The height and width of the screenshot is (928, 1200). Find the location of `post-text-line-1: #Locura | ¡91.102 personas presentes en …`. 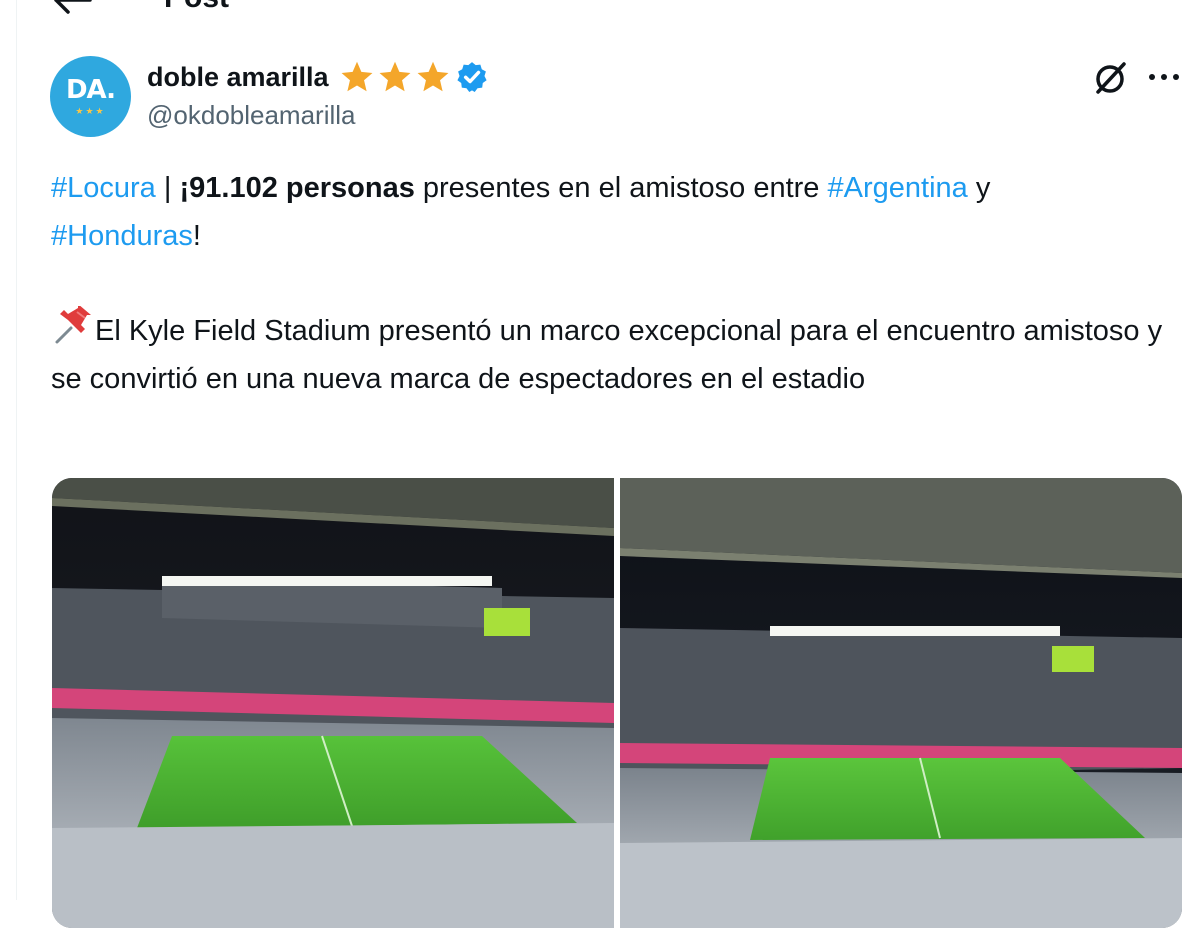

post-text-line-1: #Locura | ¡91.102 personas presentes en … is located at coordinates (616, 212).